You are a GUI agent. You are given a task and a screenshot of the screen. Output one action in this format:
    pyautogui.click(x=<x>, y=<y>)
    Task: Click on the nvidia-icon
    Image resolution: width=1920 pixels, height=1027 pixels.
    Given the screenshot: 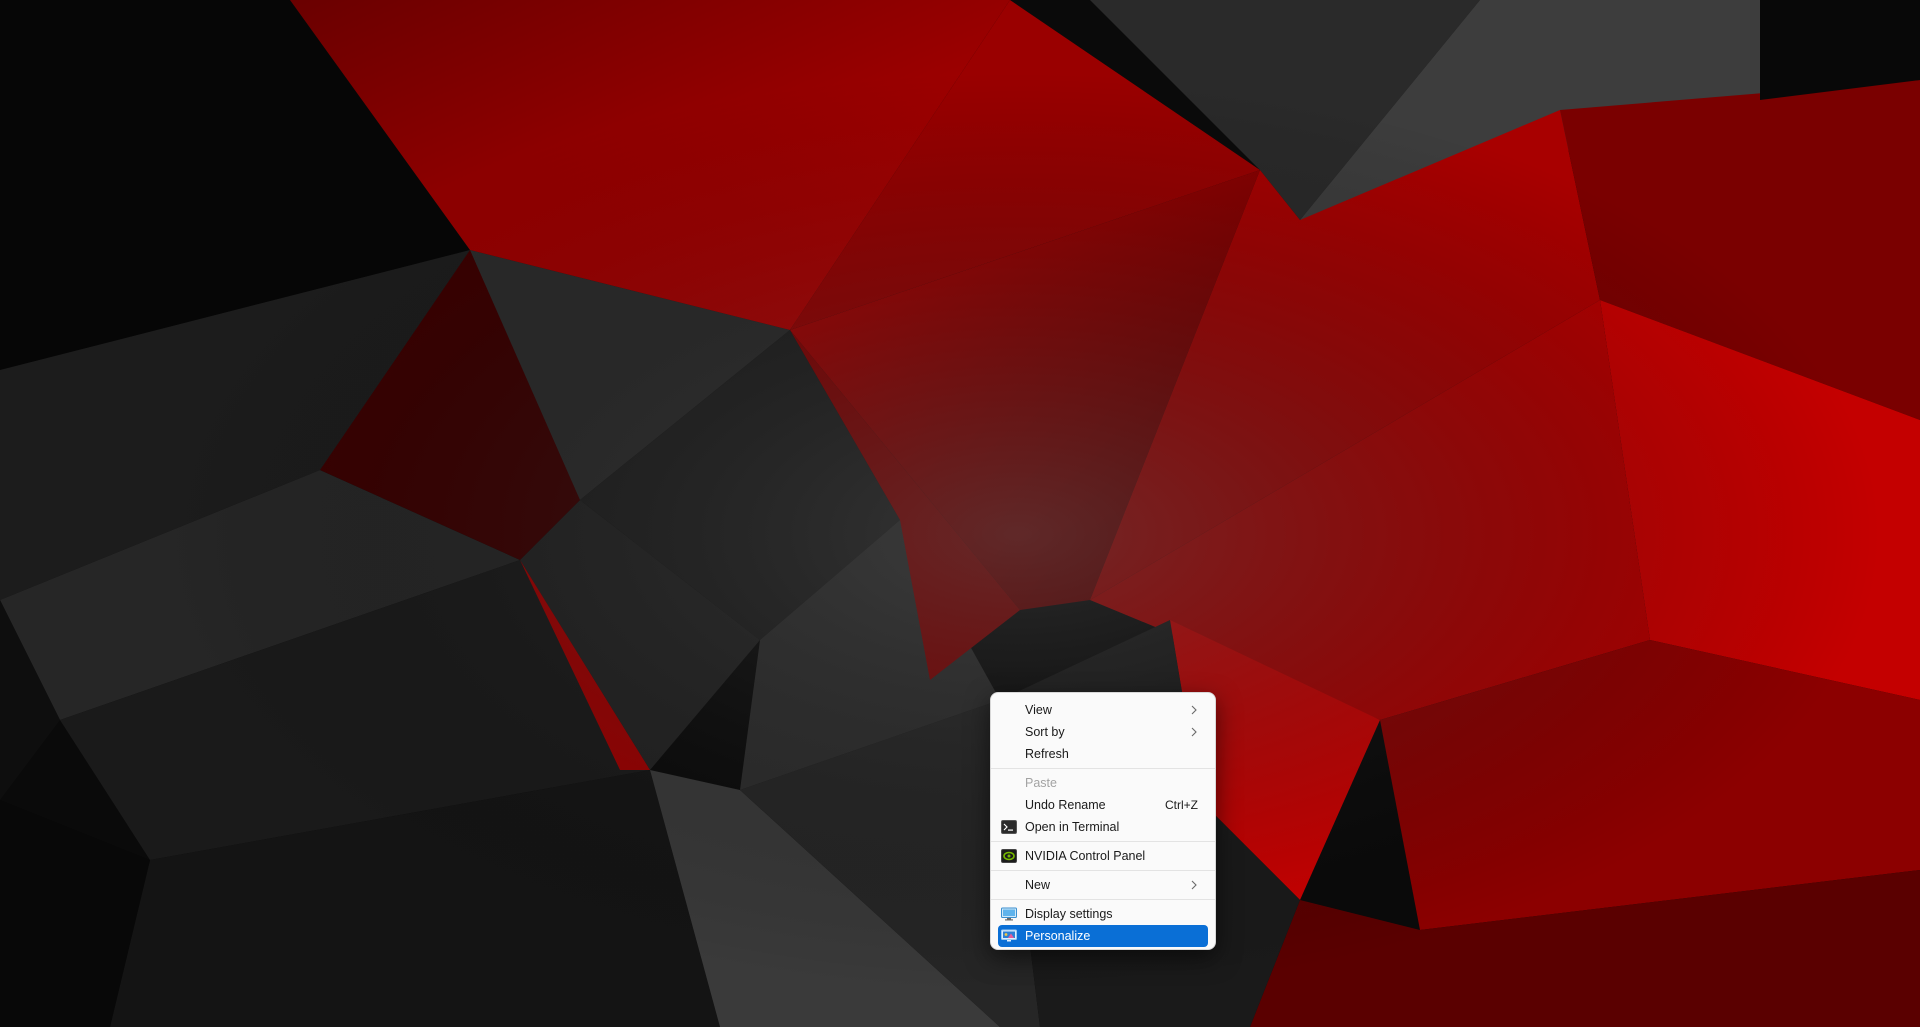 What is the action you would take?
    pyautogui.click(x=1009, y=856)
    